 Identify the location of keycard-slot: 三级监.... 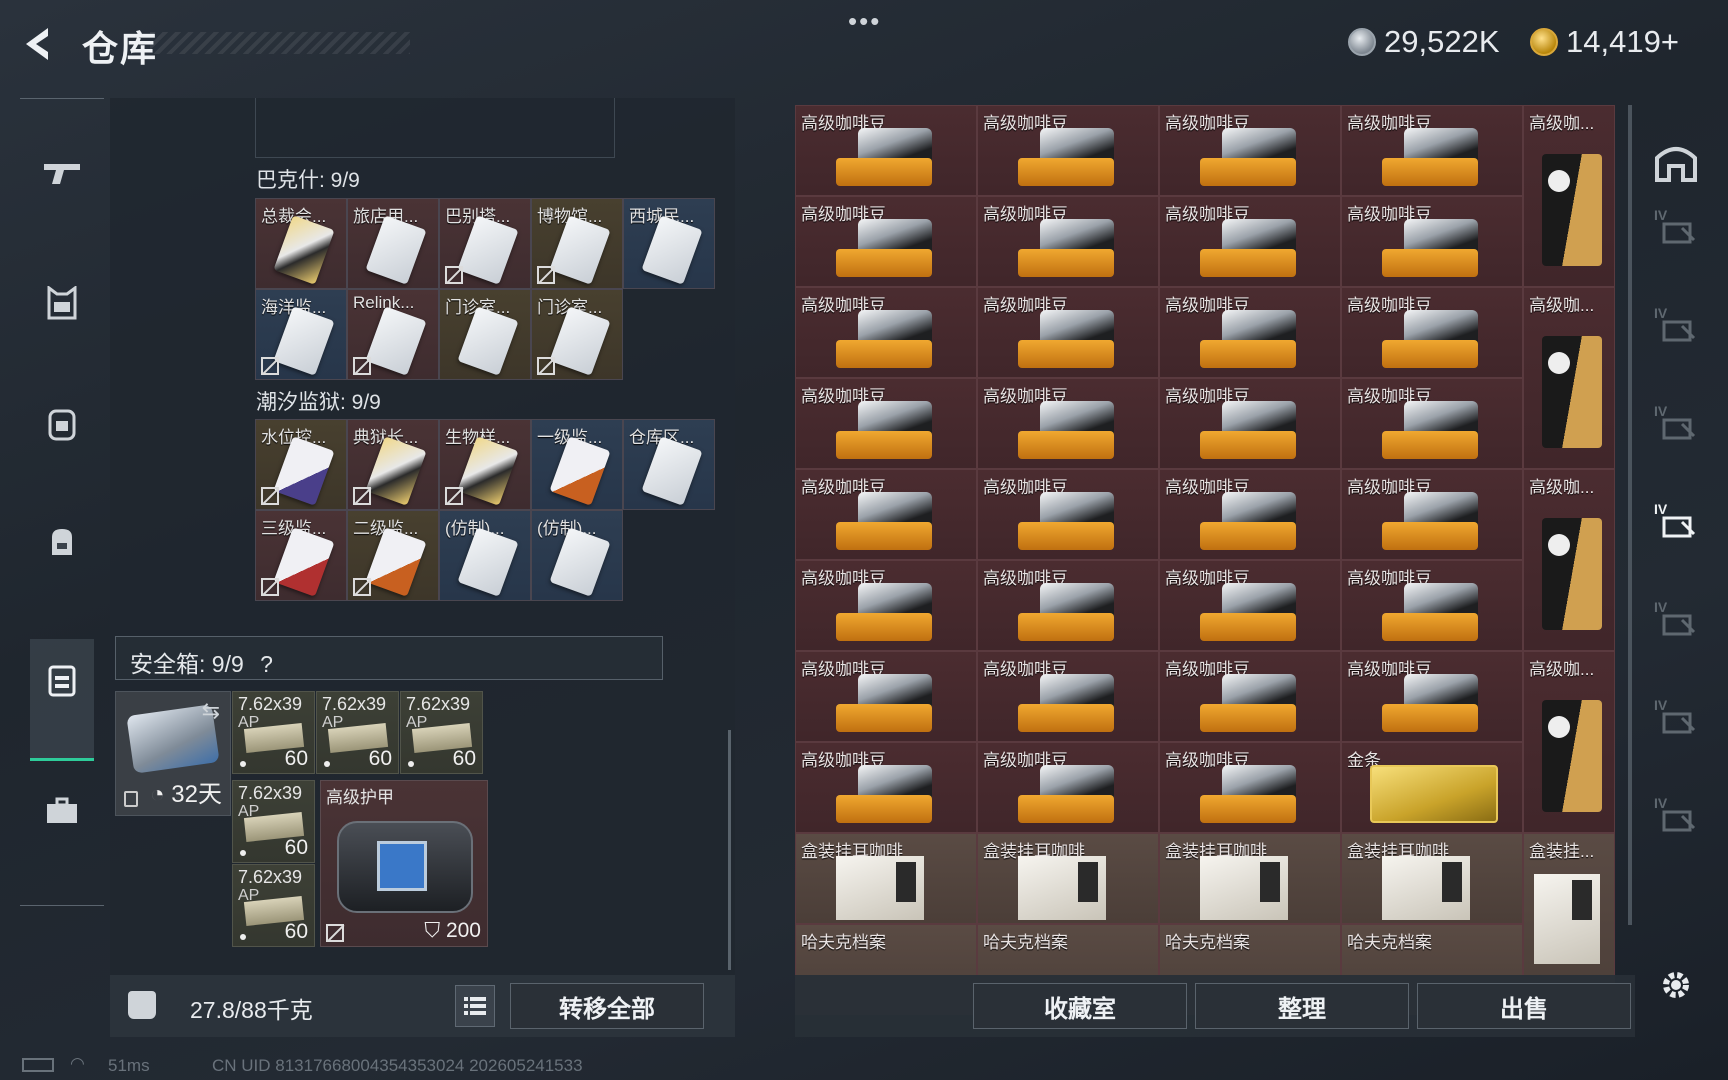
(301, 555).